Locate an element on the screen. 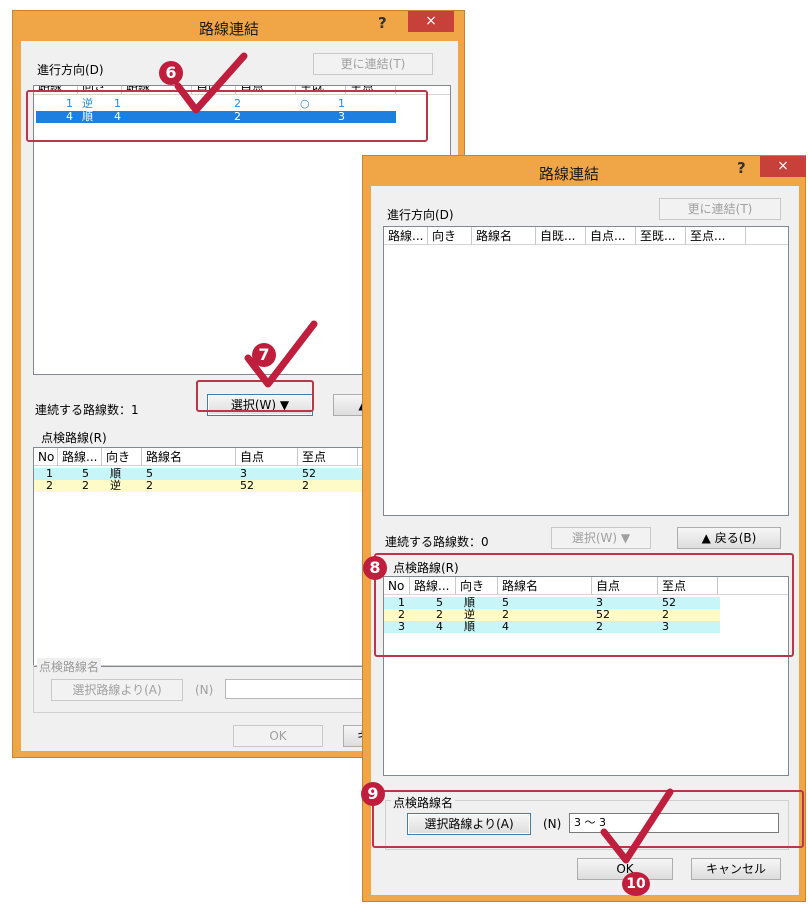 The width and height of the screenshot is (808, 904). col-from-point: 自点 is located at coordinates (267, 457).